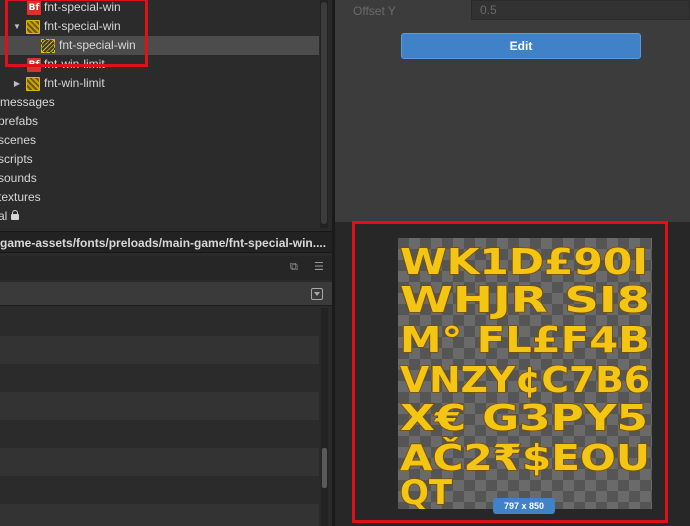 This screenshot has height=526, width=690. What do you see at coordinates (18, 178) in the screenshot?
I see `tree-item-label: sounds` at bounding box center [18, 178].